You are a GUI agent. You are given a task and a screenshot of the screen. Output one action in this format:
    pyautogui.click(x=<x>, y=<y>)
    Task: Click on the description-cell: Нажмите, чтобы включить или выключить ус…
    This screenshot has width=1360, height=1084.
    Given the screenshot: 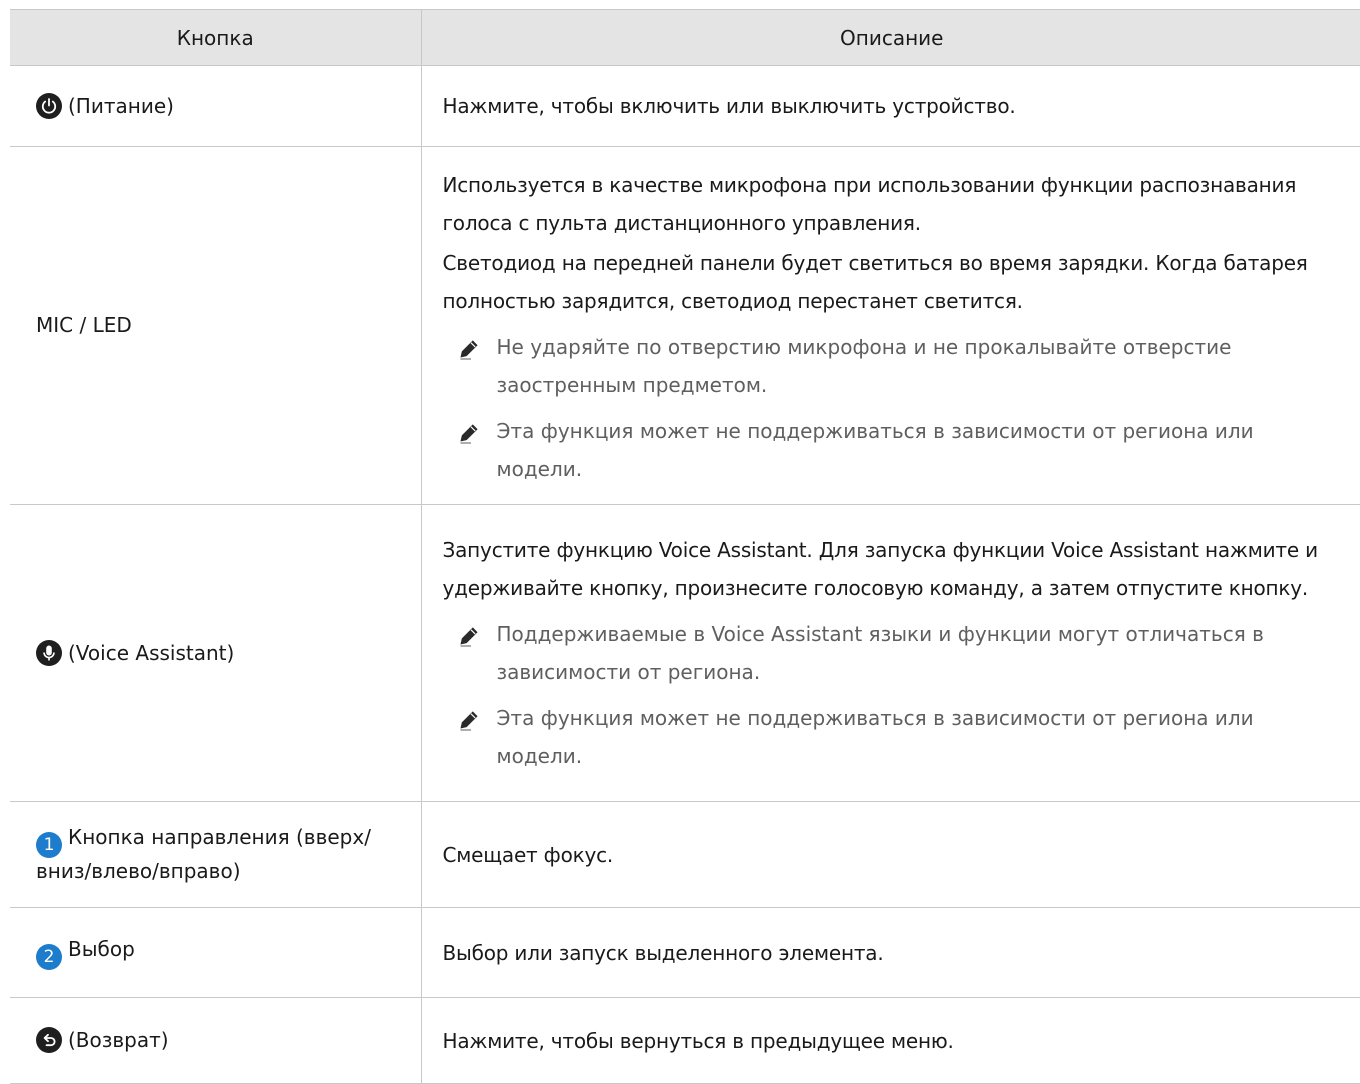 What is the action you would take?
    pyautogui.click(x=890, y=106)
    